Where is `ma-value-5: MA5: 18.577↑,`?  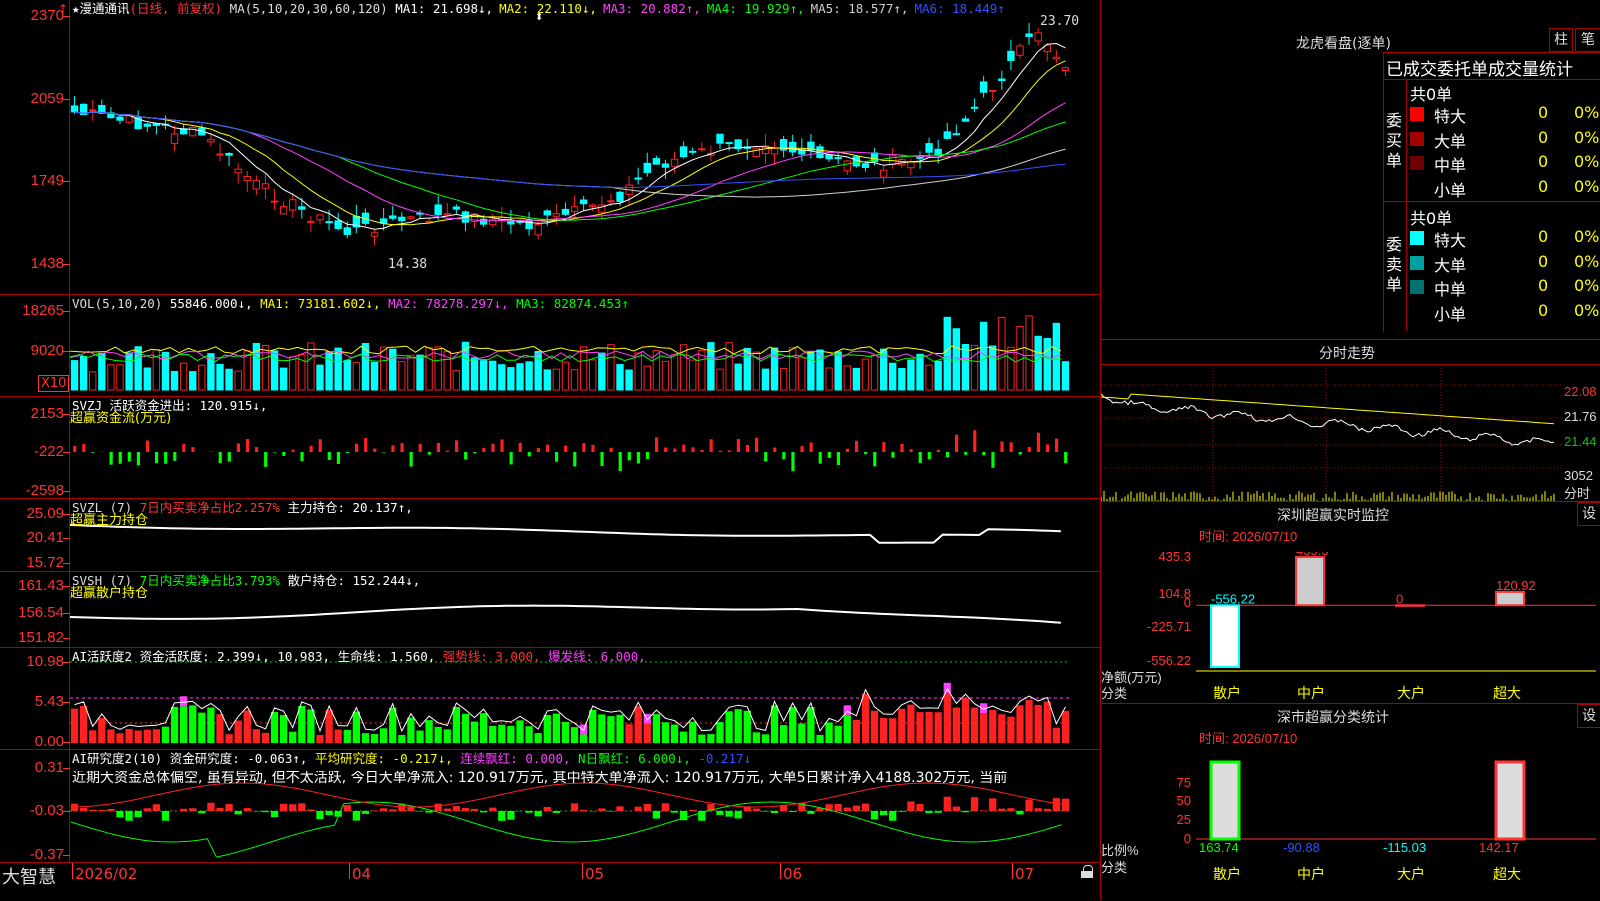 ma-value-5: MA5: 18.577↑, is located at coordinates (860, 8).